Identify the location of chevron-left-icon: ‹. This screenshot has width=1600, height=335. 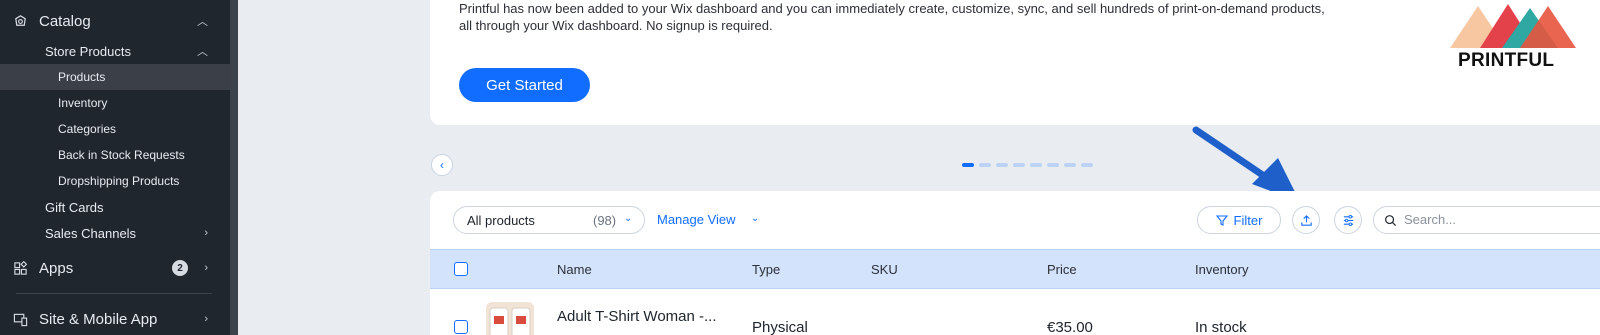
(442, 165).